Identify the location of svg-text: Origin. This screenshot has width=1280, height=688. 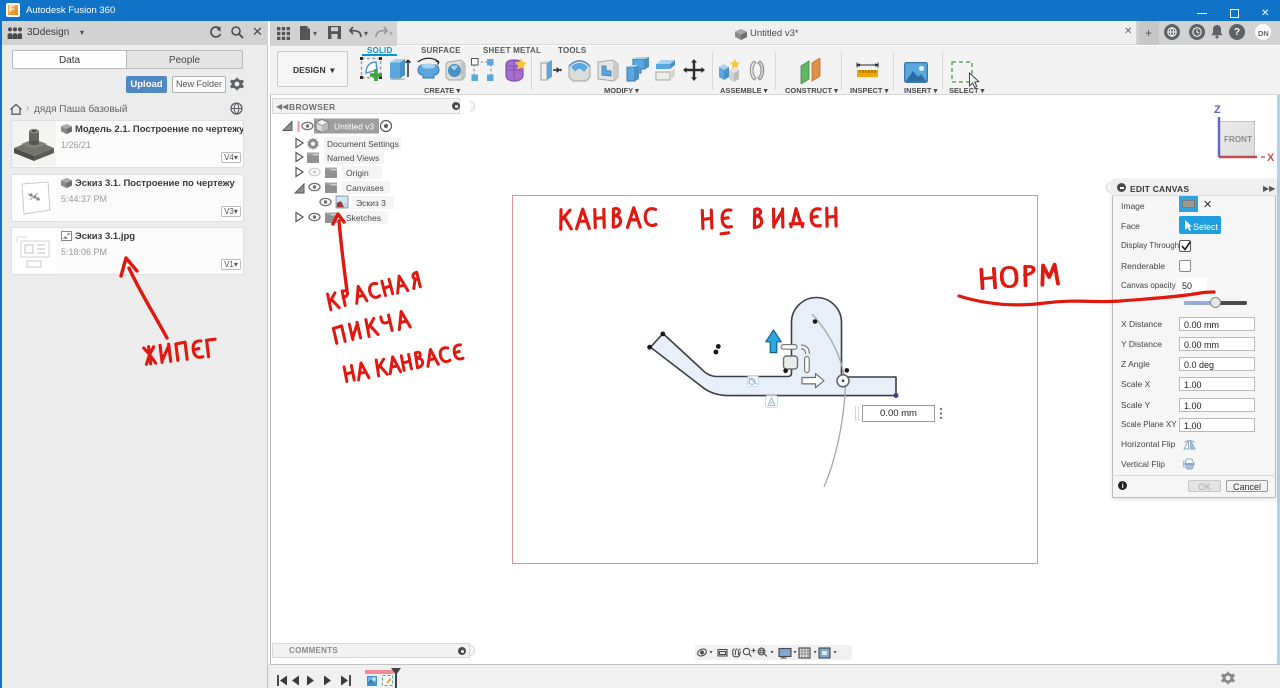
(357, 173).